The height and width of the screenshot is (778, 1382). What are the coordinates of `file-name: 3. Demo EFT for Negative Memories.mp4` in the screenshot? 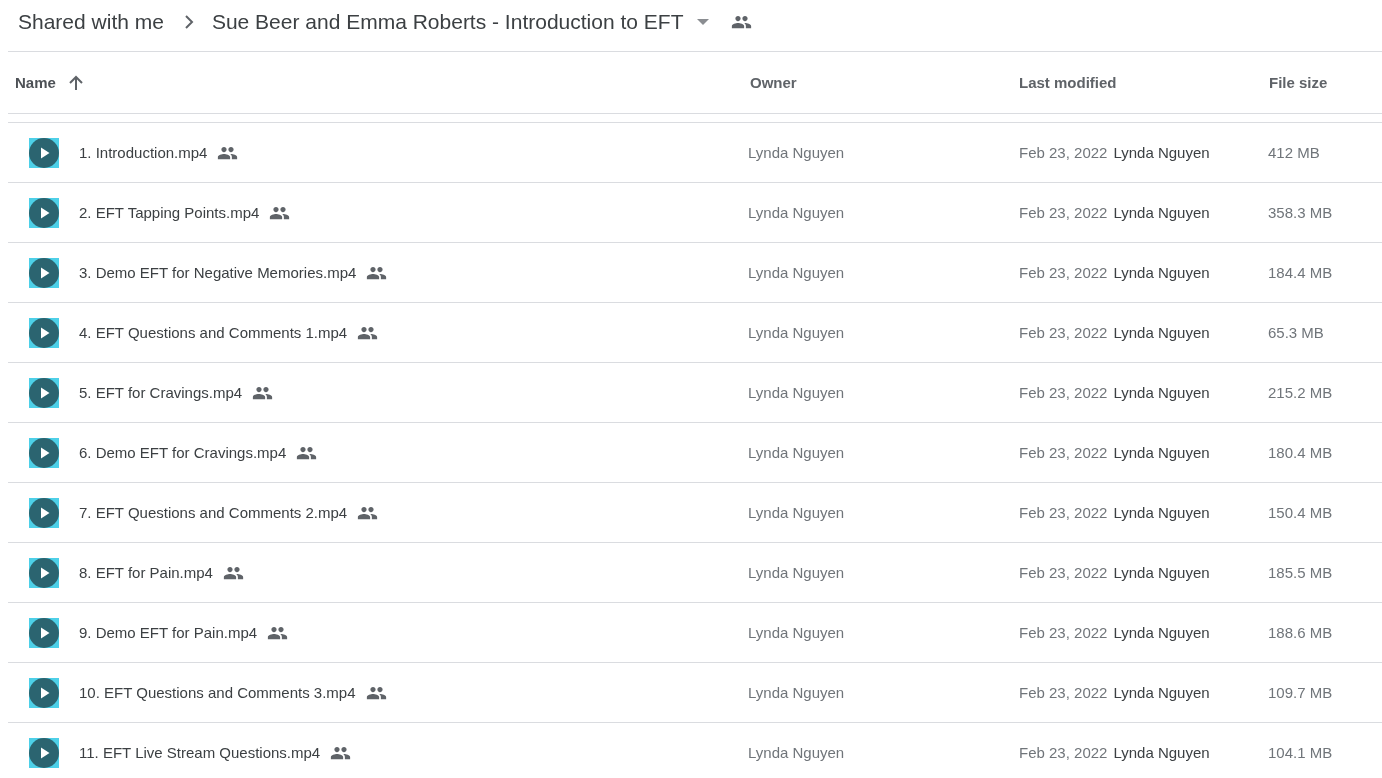 It's located at (218, 272).